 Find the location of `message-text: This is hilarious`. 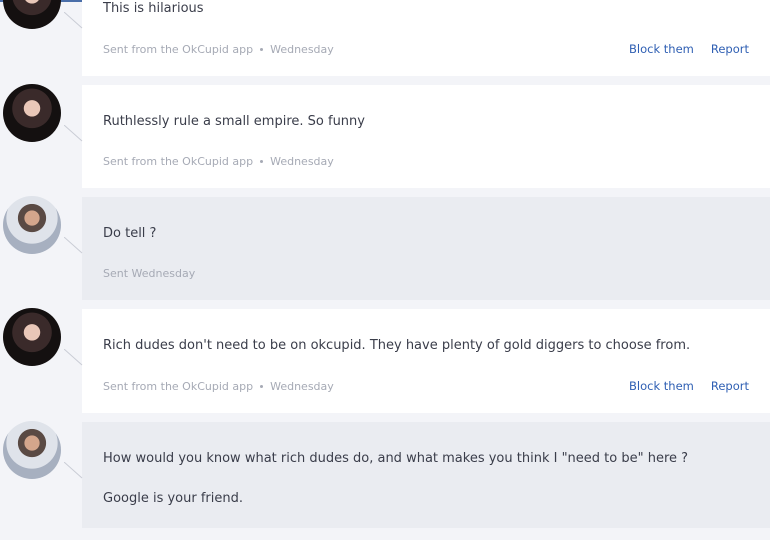

message-text: This is hilarious is located at coordinates (153, 8).